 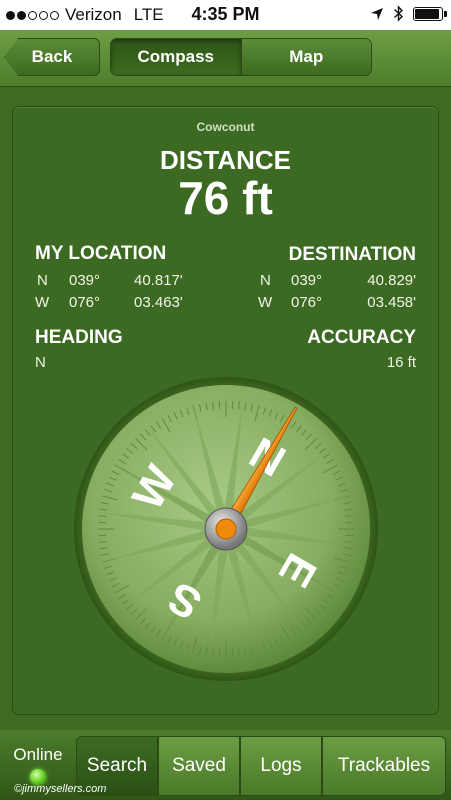 I want to click on my-lon-dir: W, so click(x=42, y=302).